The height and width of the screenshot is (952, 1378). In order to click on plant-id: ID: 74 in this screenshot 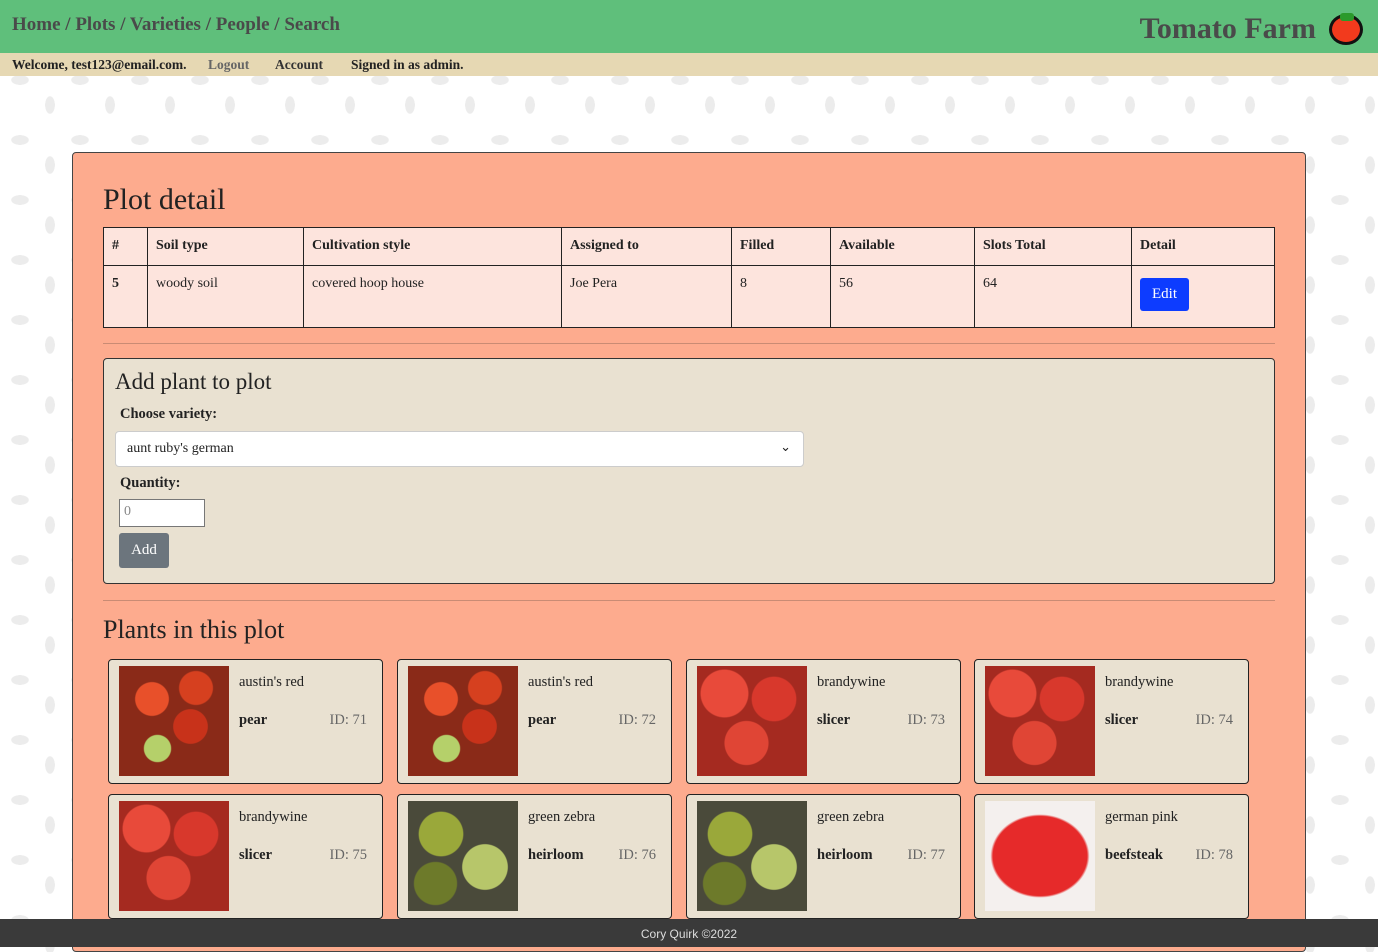, I will do `click(1214, 720)`.